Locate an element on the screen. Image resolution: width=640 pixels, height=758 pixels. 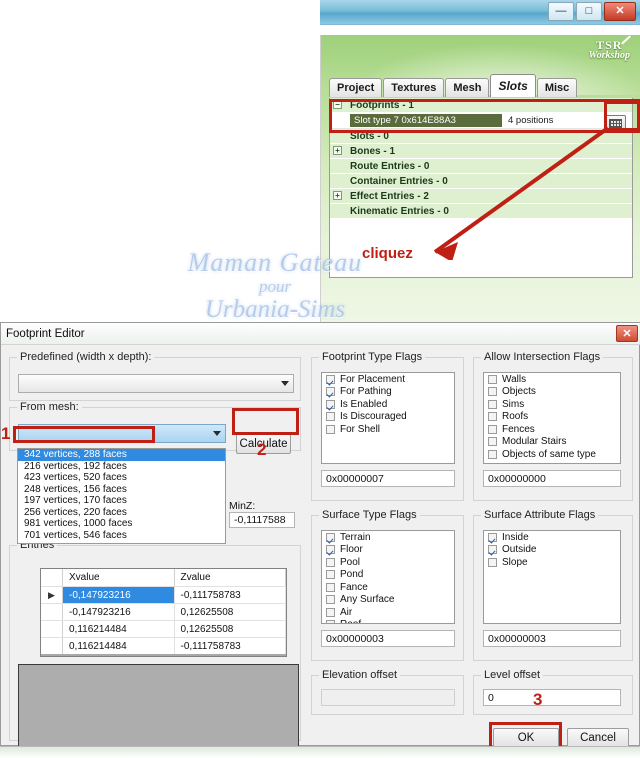
cancel-button: Cancel is located at coordinates (598, 738).